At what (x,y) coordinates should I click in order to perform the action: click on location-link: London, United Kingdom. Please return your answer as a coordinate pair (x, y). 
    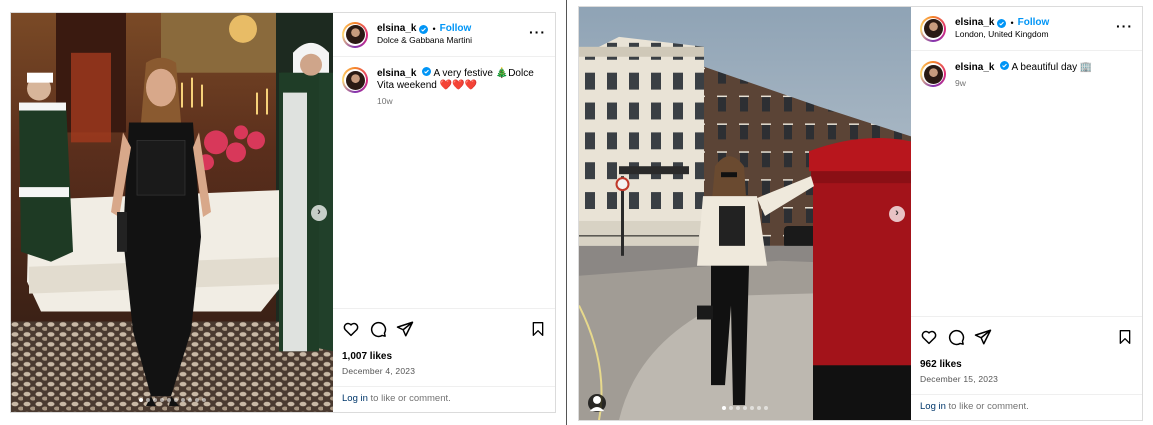
    Looking at the image, I should click on (1002, 34).